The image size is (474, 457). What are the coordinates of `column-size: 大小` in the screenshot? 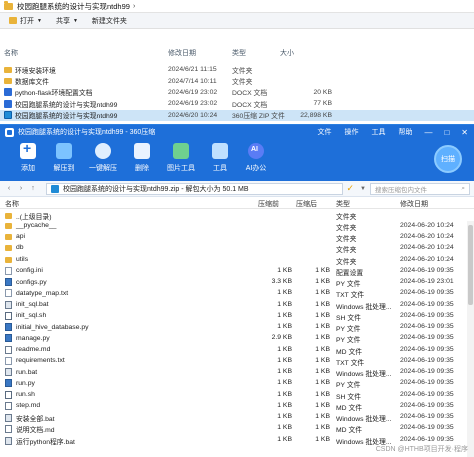 It's located at (287, 53).